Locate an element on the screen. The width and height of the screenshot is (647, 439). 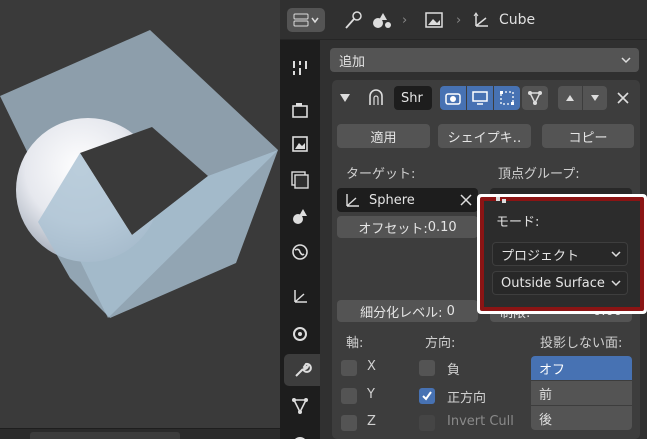
move-down-button is located at coordinates (595, 98).